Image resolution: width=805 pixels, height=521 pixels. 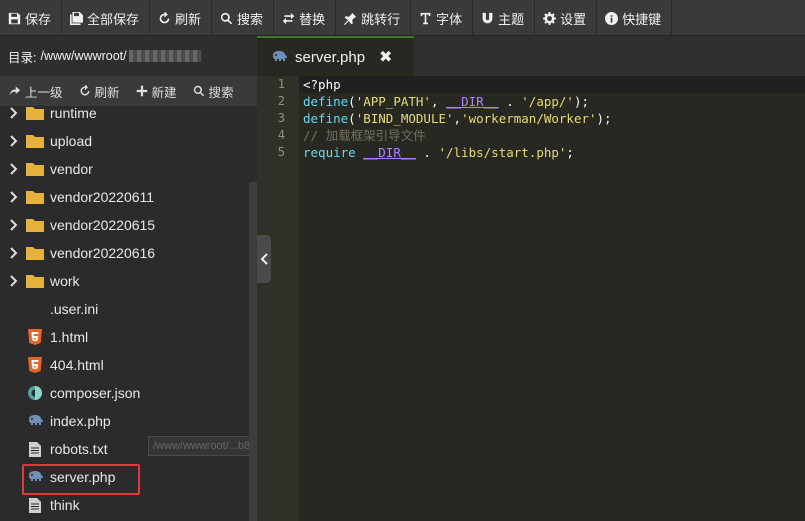 I want to click on line-number: 2, so click(x=281, y=101).